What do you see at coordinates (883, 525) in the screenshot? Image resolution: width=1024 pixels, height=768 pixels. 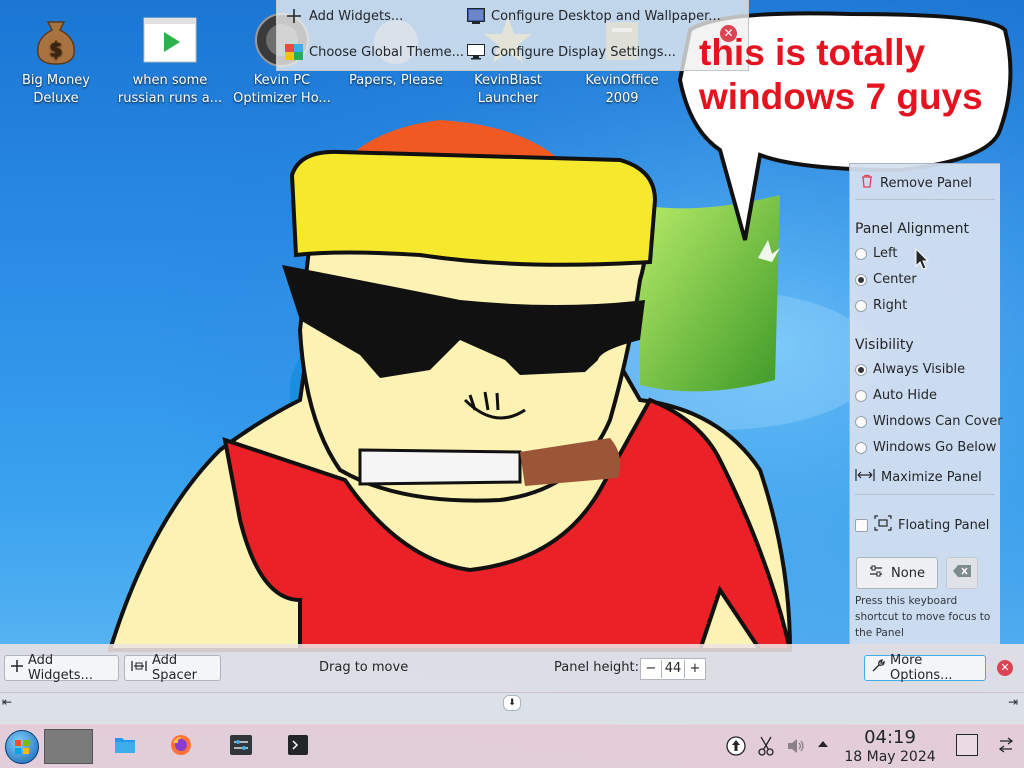 I see `floating-panel-icon` at bounding box center [883, 525].